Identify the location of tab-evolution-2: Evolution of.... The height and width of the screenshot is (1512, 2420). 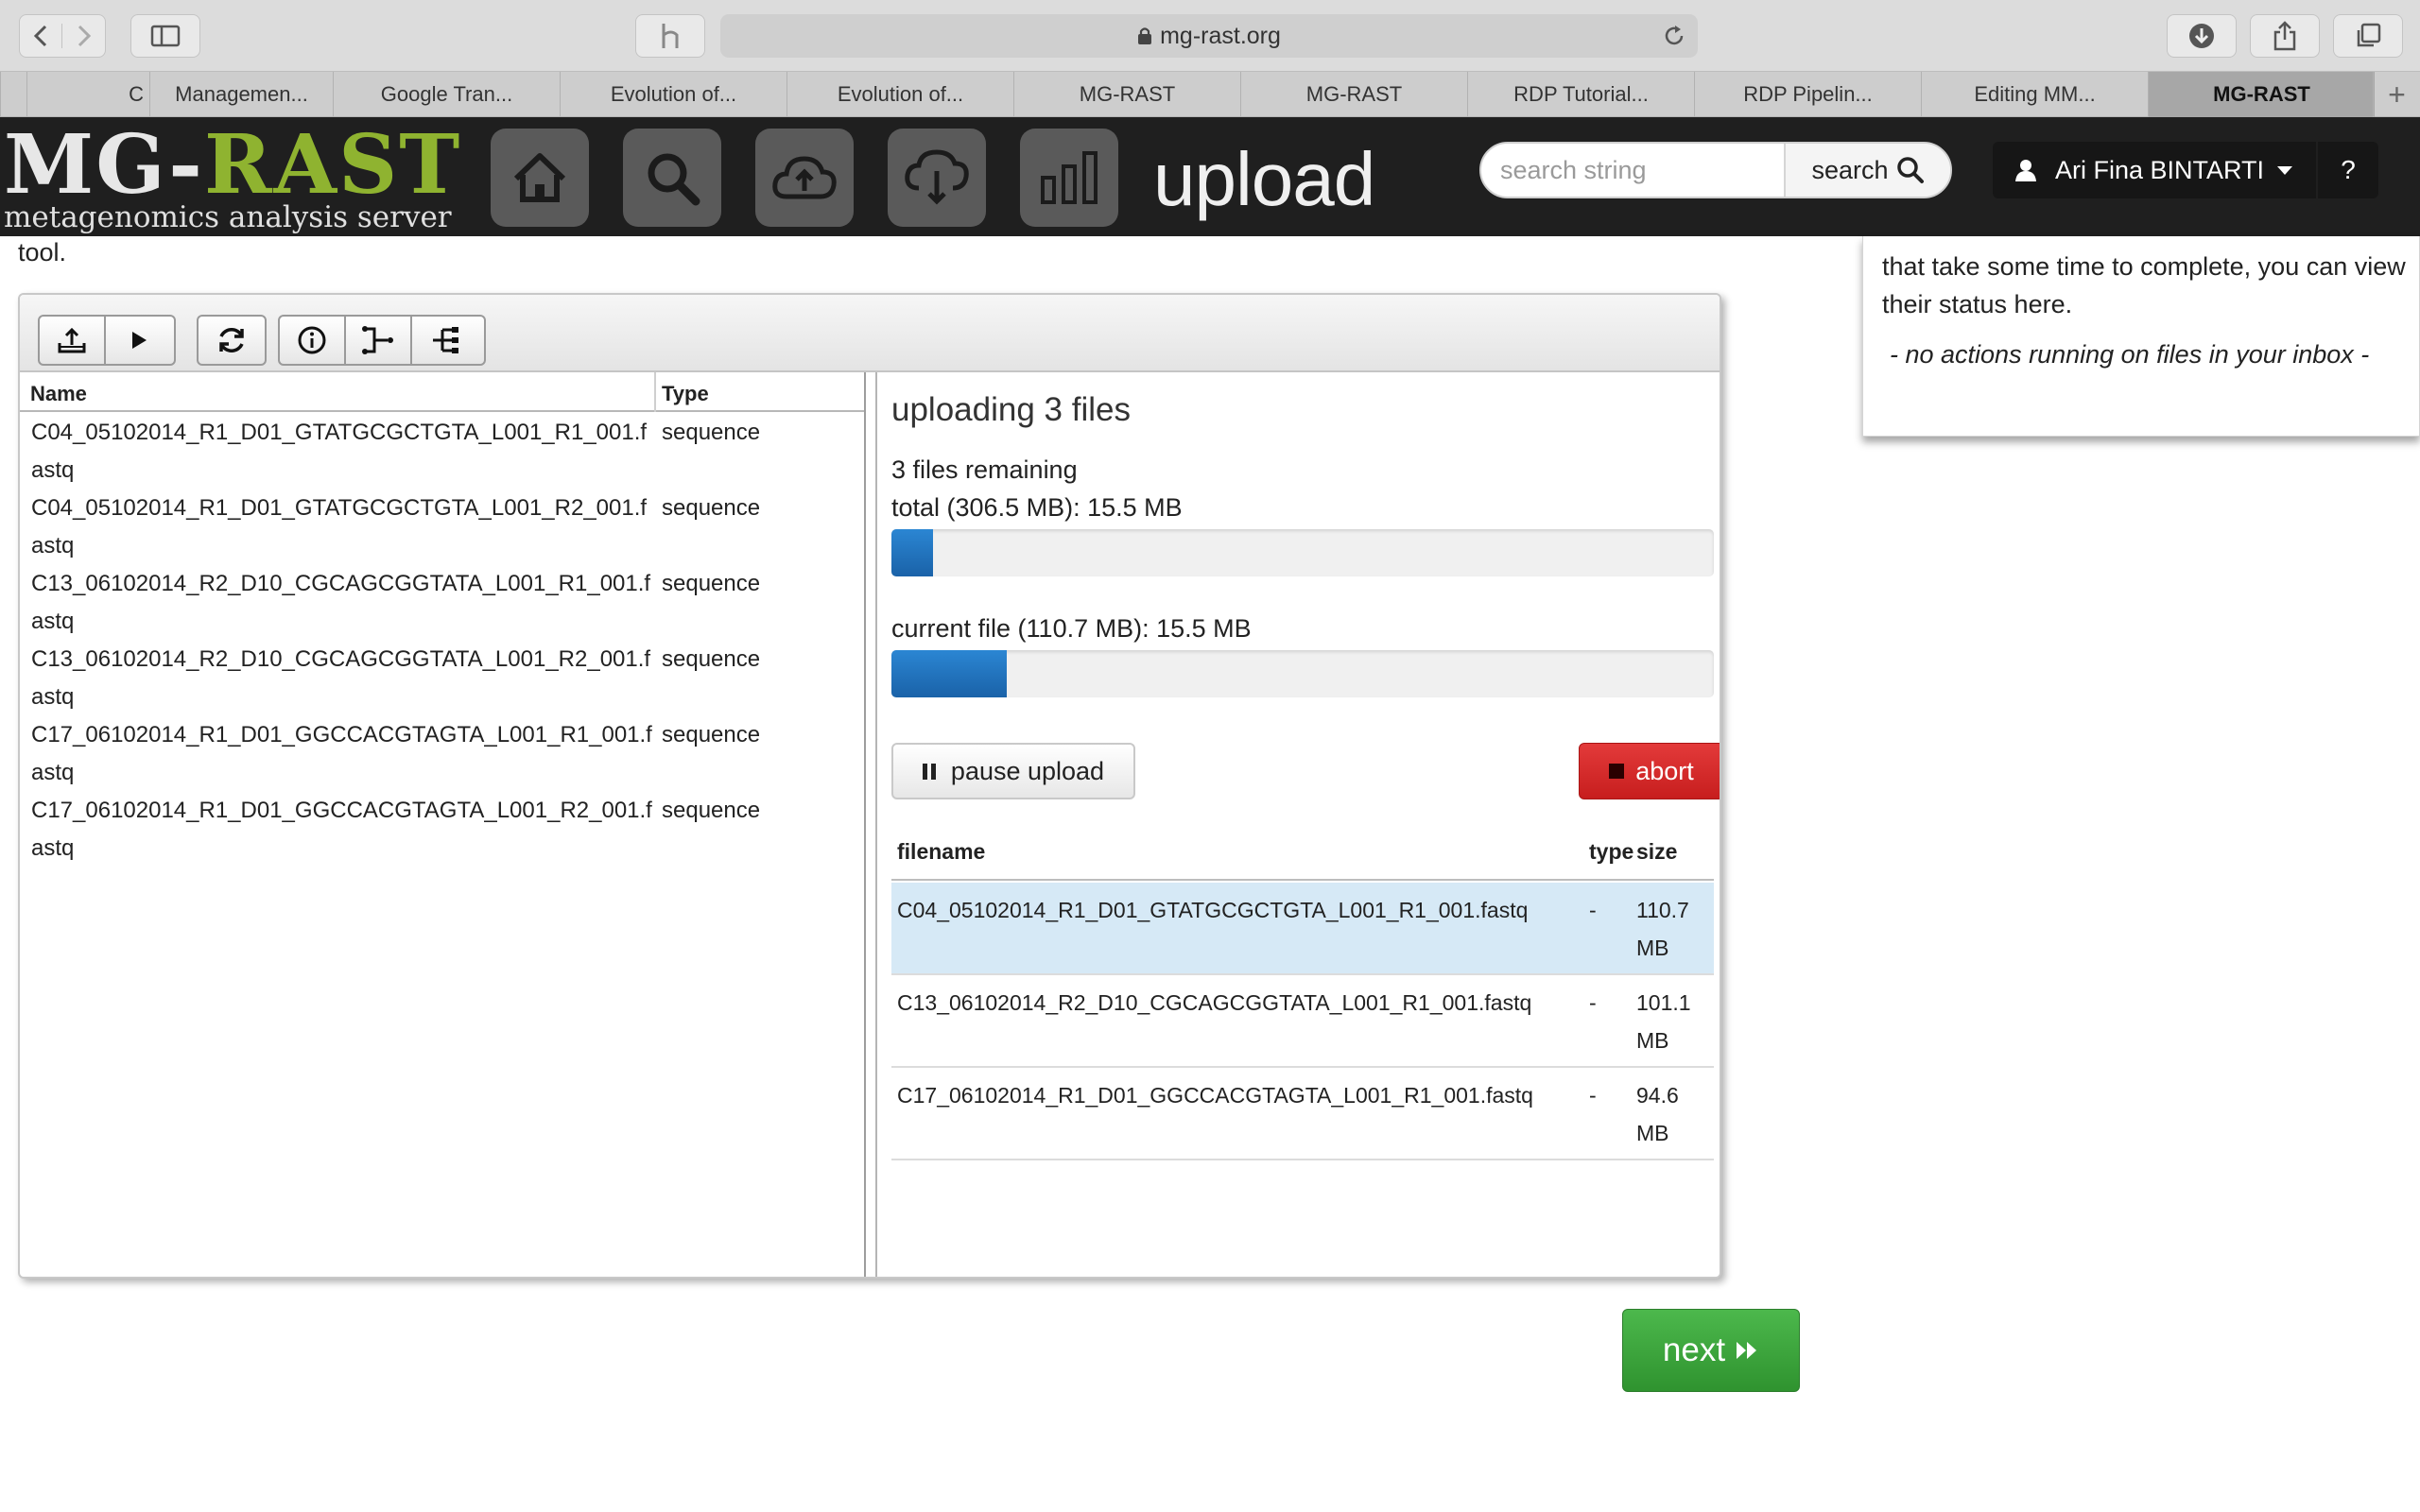
(899, 94).